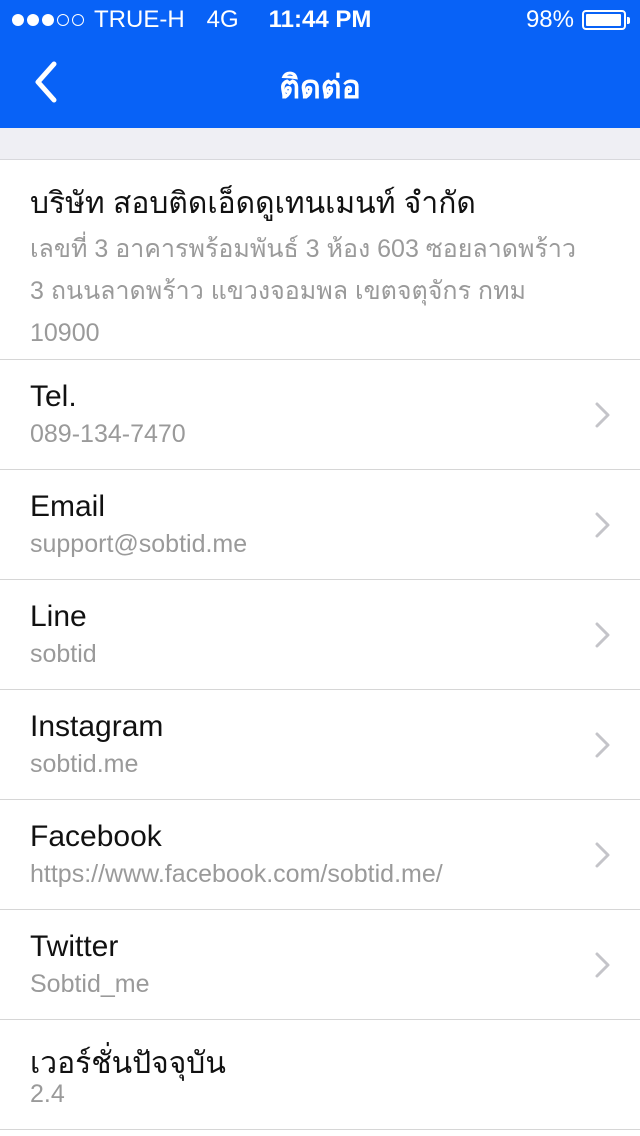  I want to click on status-bar: TRUE-H 4G 11:44 PM 98%, so click(320, 20).